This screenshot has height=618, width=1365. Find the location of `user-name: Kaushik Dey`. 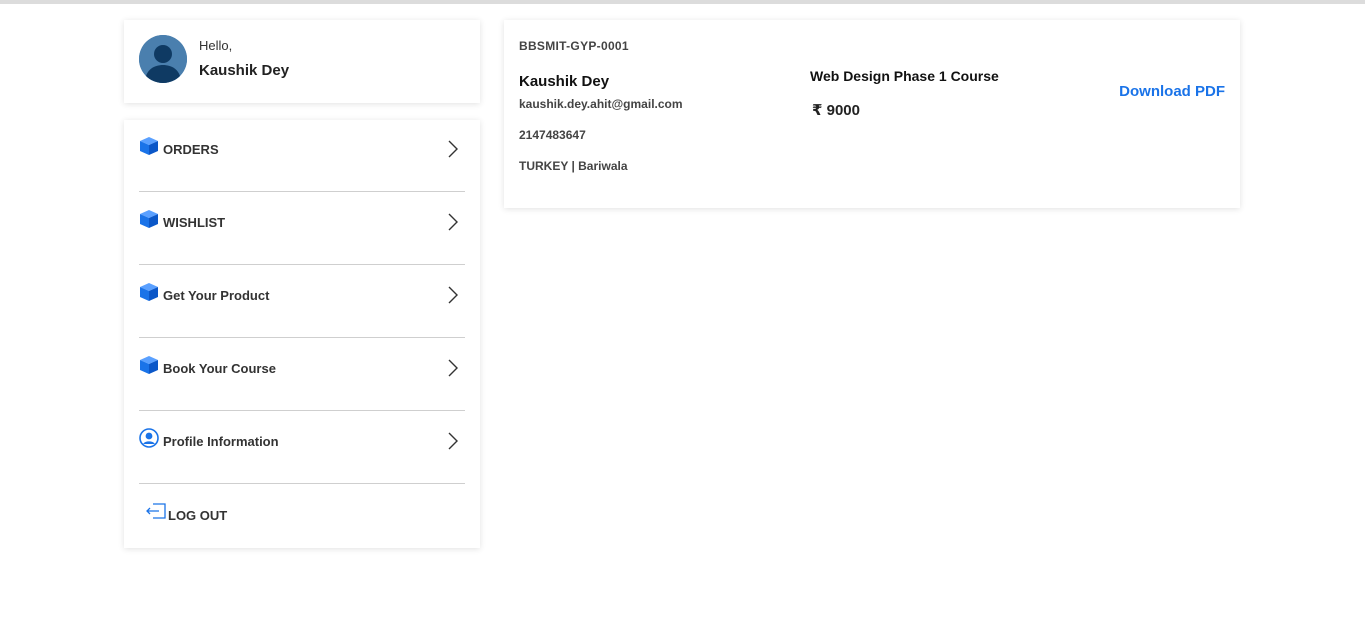

user-name: Kaushik Dey is located at coordinates (244, 70).